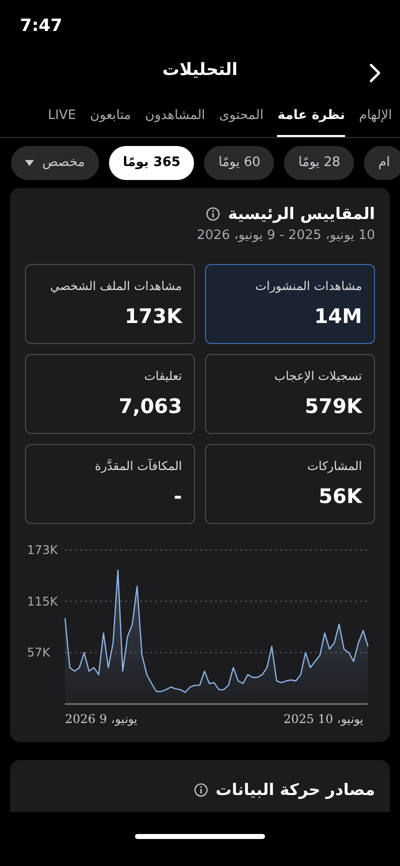 This screenshot has width=400, height=866. What do you see at coordinates (116, 286) in the screenshot?
I see `metric-label: مشاهدات الملف الشخصي` at bounding box center [116, 286].